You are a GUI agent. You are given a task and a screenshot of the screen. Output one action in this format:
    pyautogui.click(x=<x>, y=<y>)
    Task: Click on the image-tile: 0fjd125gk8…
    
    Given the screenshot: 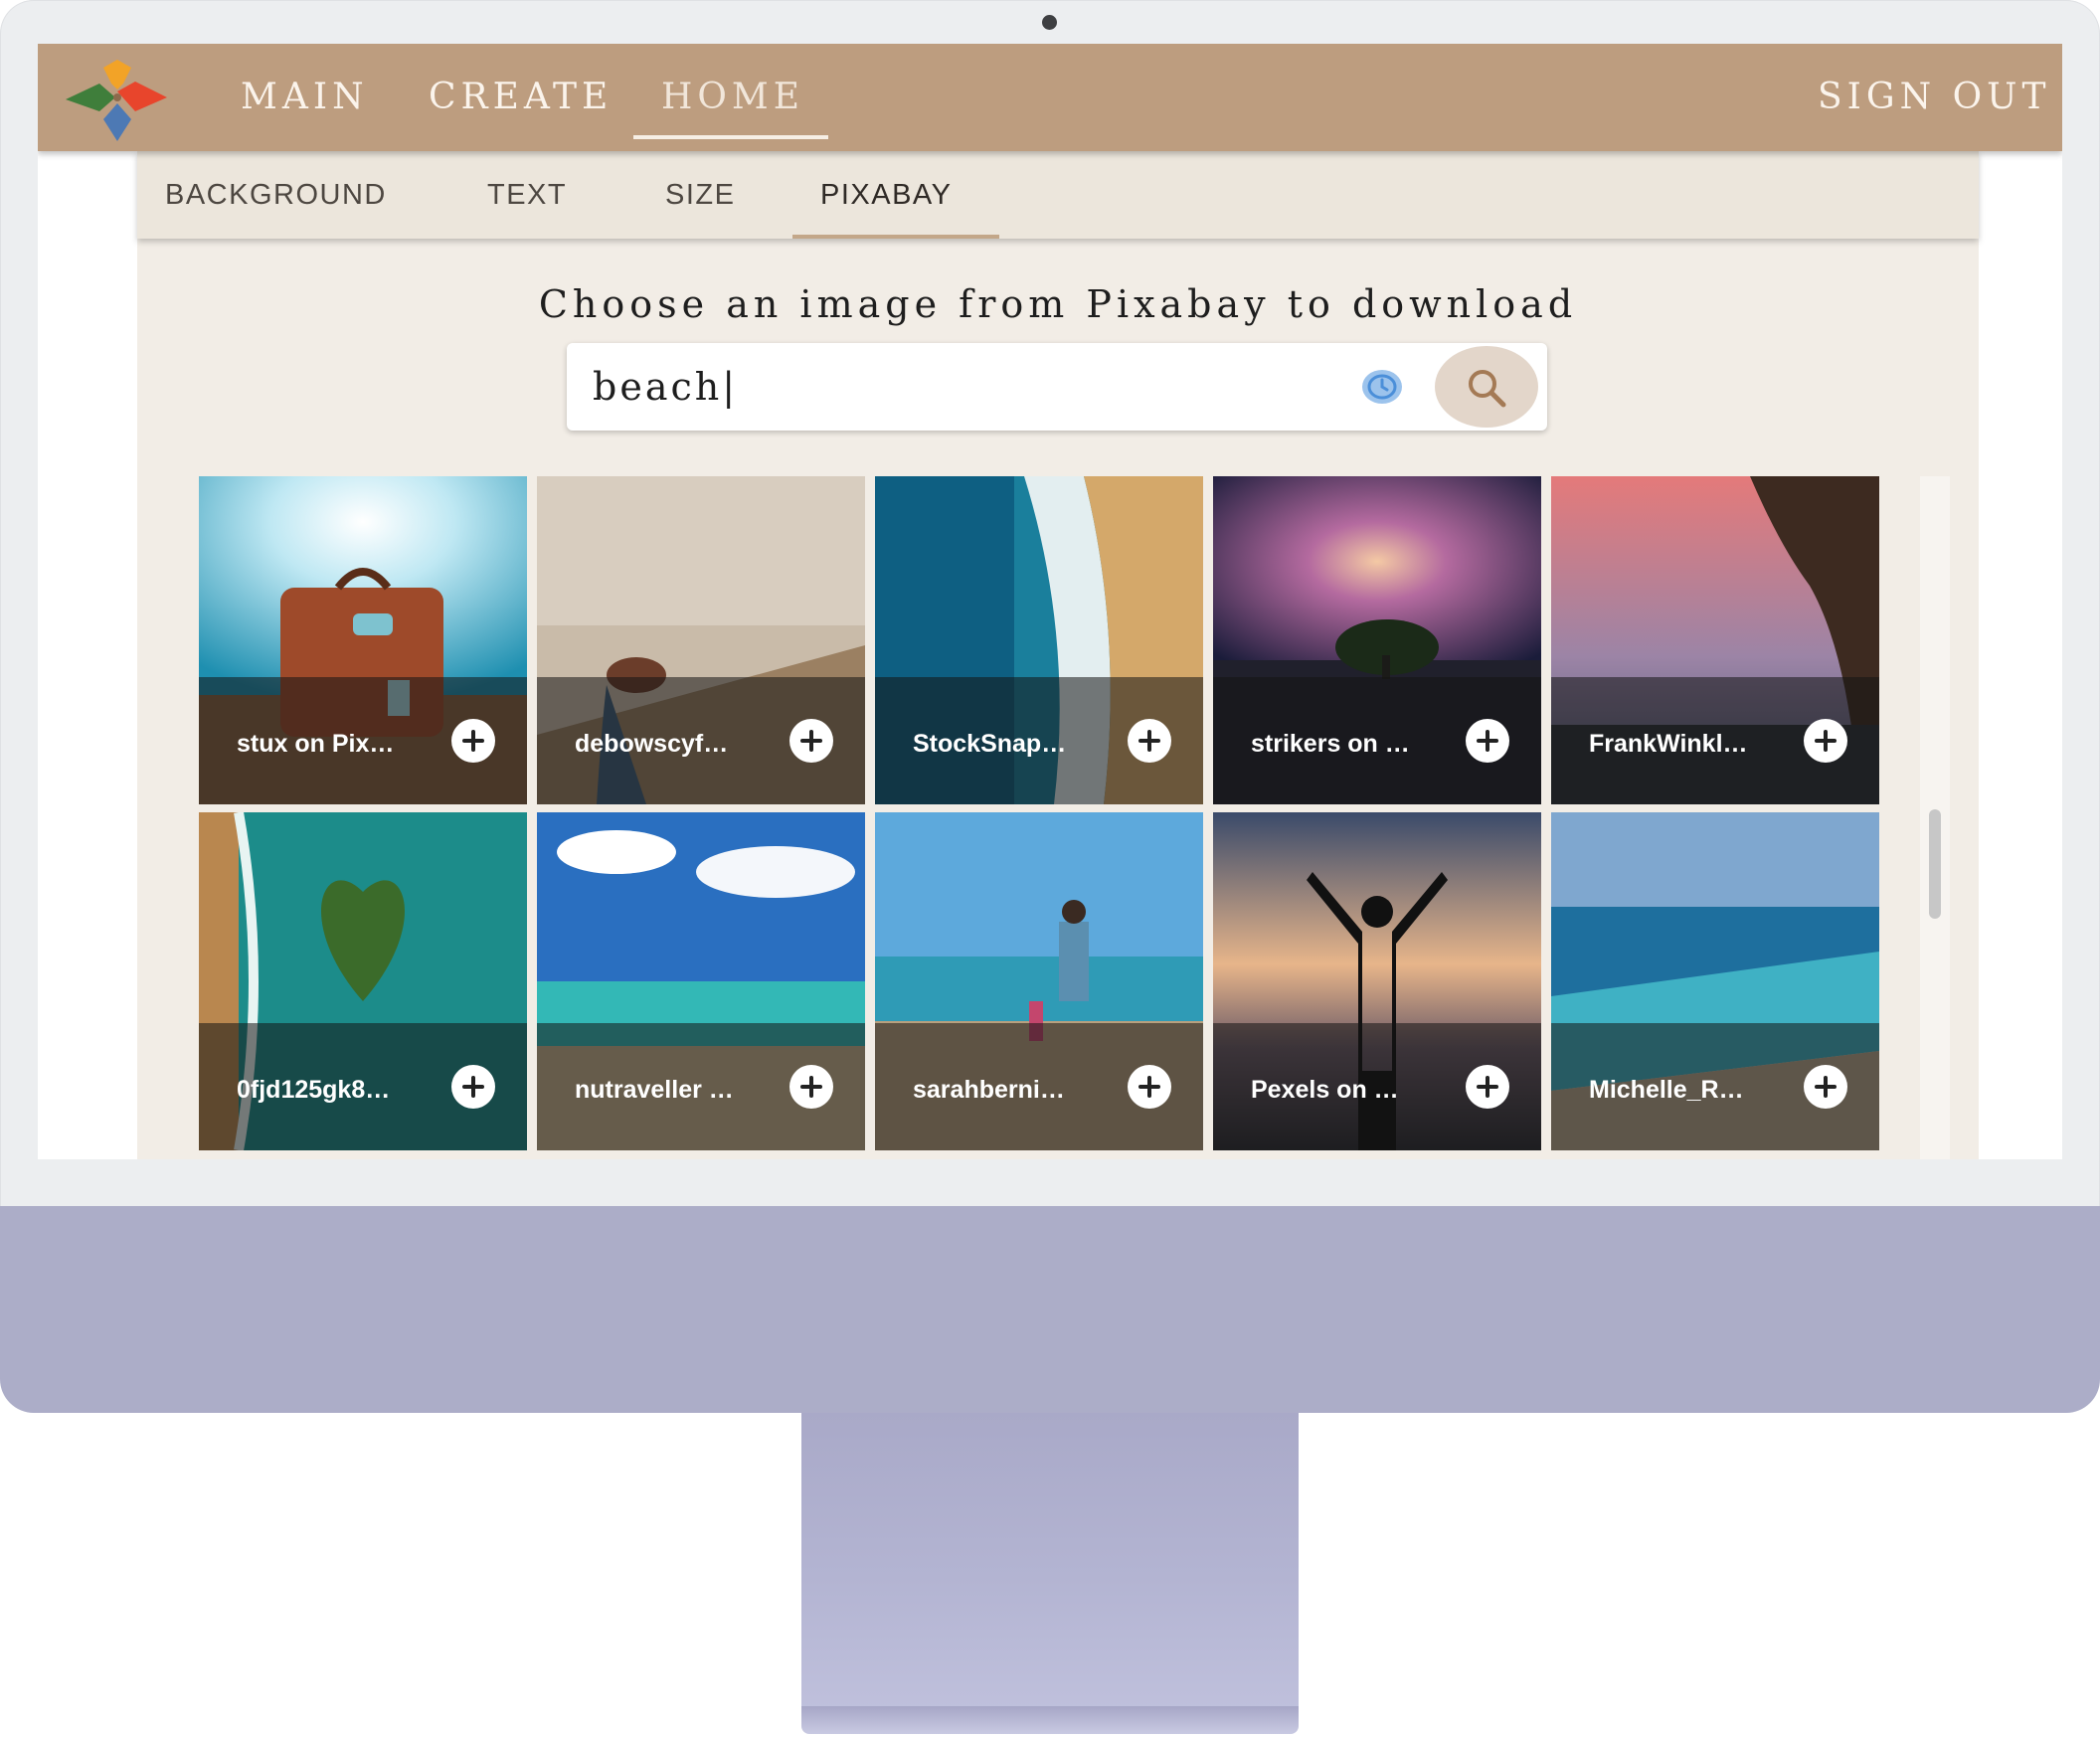 What is the action you would take?
    pyautogui.click(x=363, y=981)
    